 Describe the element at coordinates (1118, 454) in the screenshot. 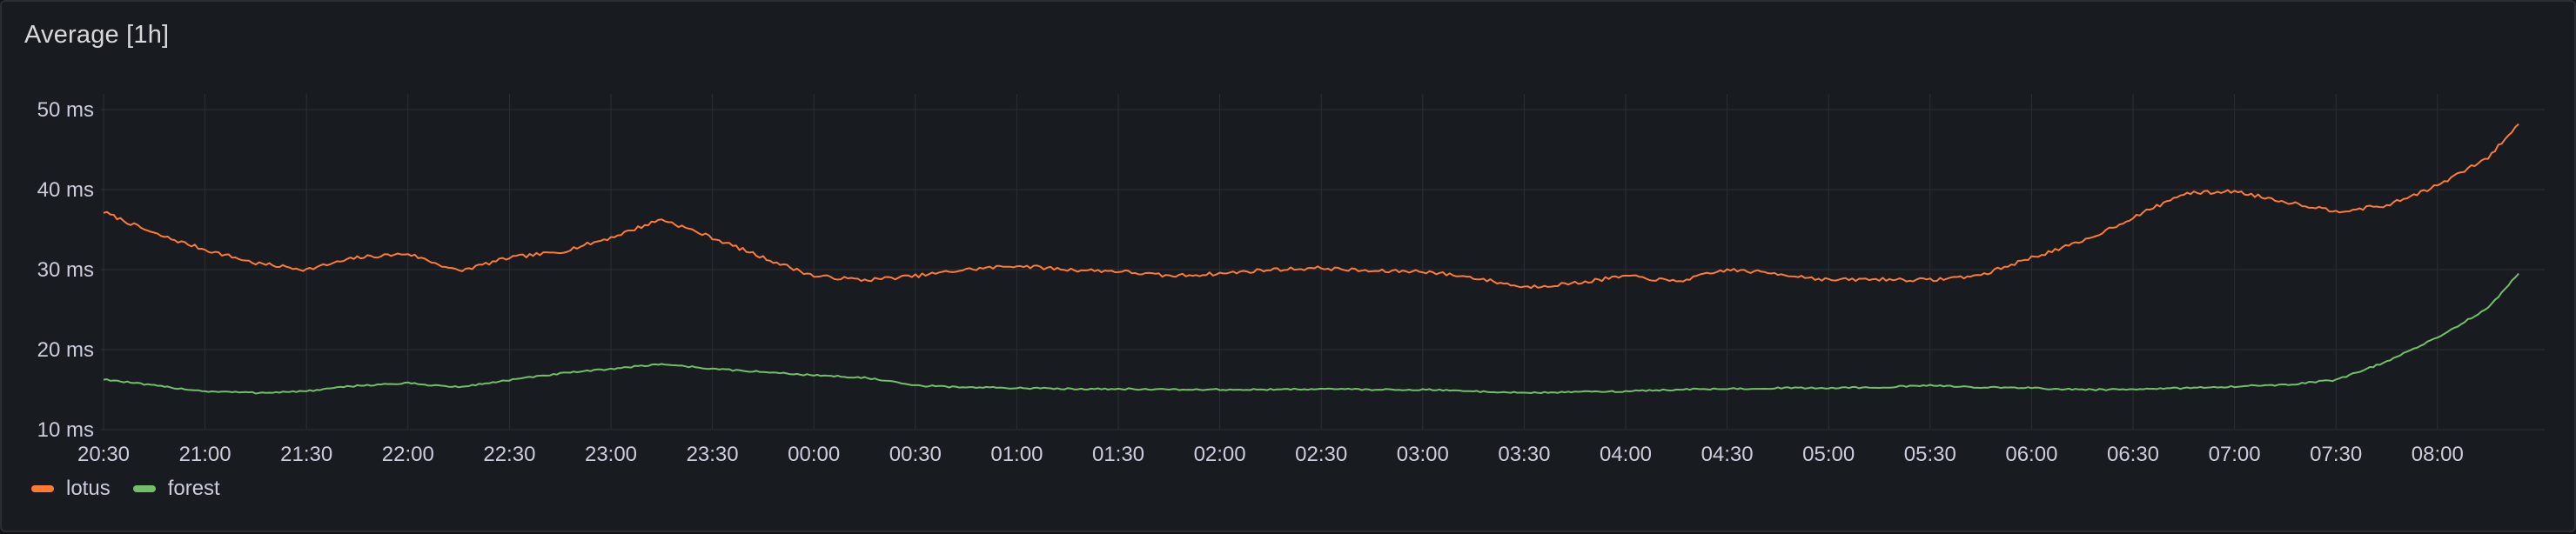

I see `x-tick-label: 01:30` at that location.